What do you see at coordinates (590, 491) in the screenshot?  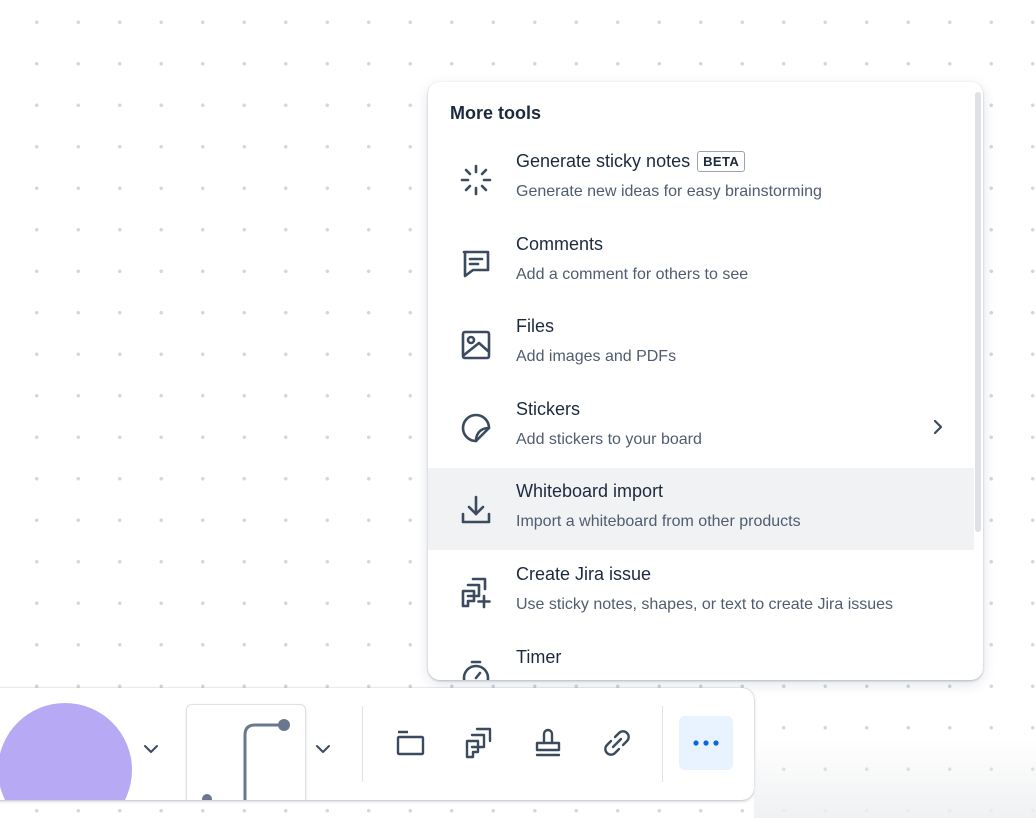 I see `menu-item-title: Whiteboard import` at bounding box center [590, 491].